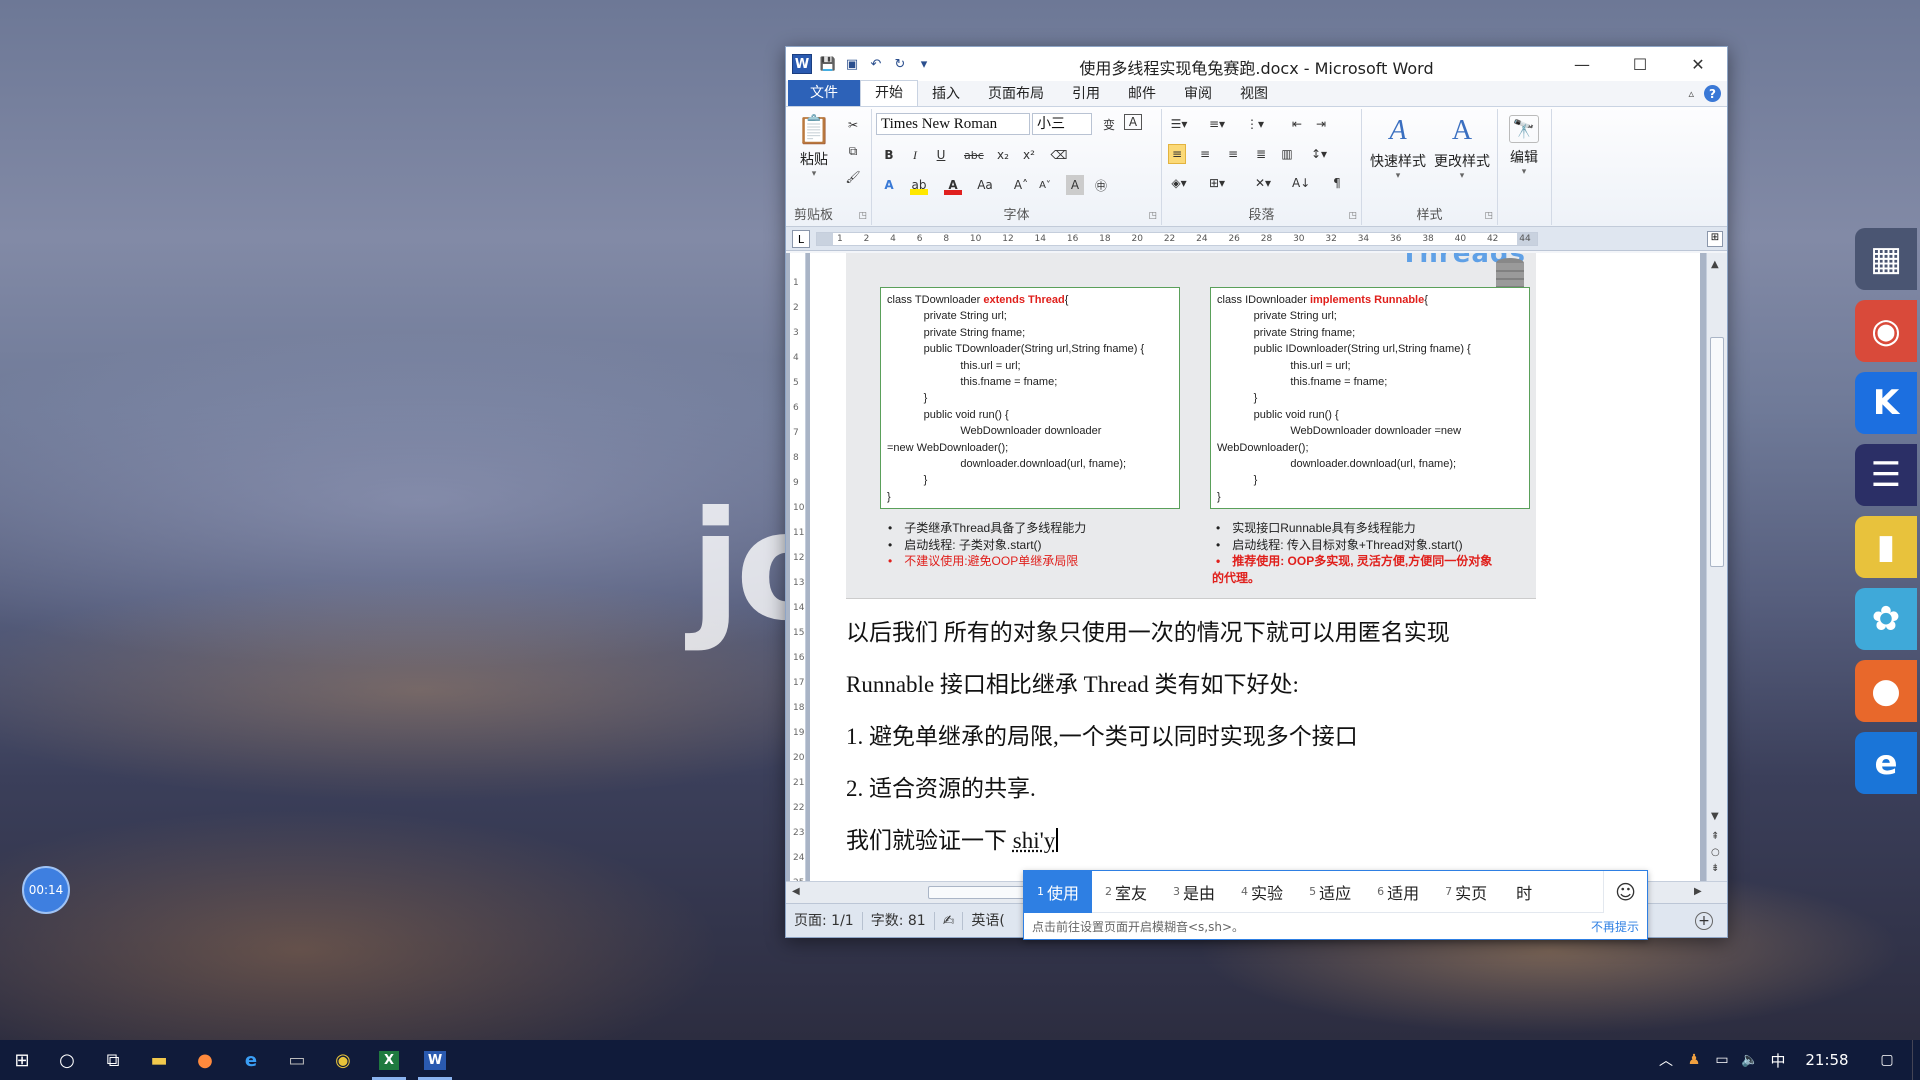  What do you see at coordinates (1045, 185) in the screenshot?
I see `shrink-font-icon: A˅` at bounding box center [1045, 185].